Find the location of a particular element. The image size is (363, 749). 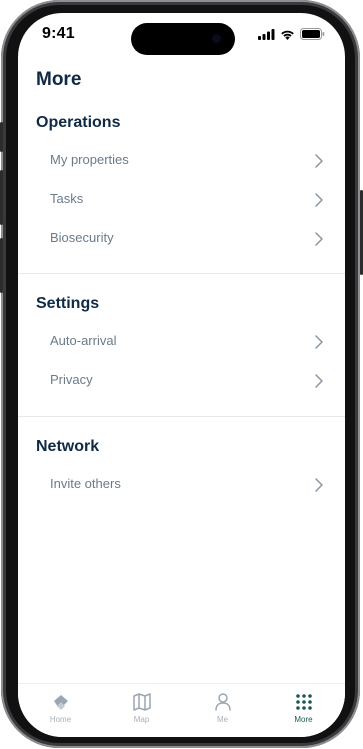

menu-item-auto-arrival: Auto-arrival is located at coordinates (181, 342).